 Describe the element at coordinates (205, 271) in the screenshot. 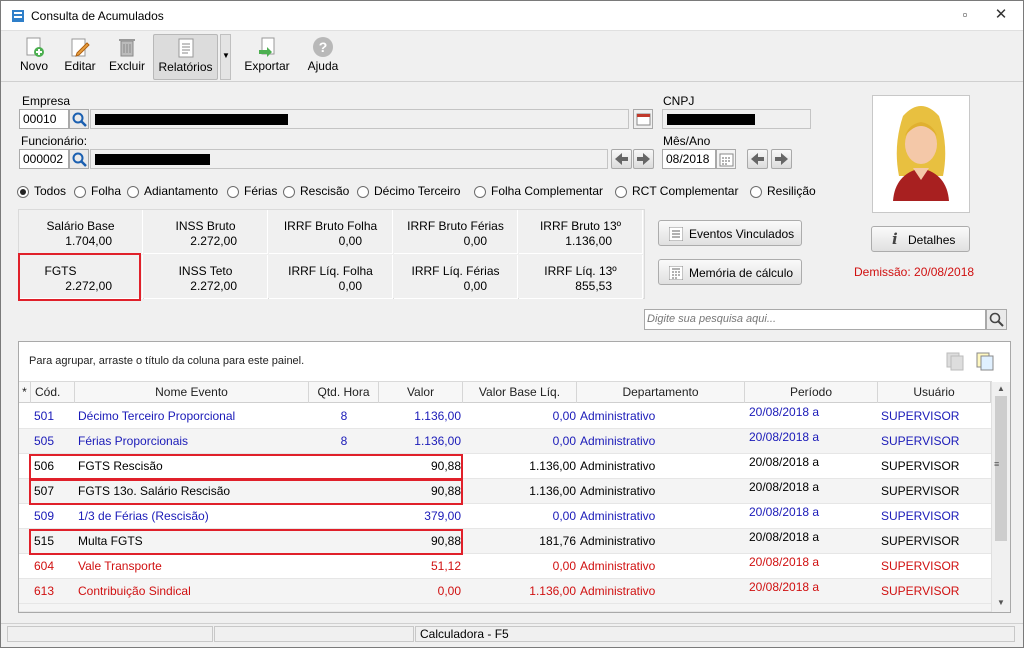

I see `summary-title: INSS Teto` at that location.